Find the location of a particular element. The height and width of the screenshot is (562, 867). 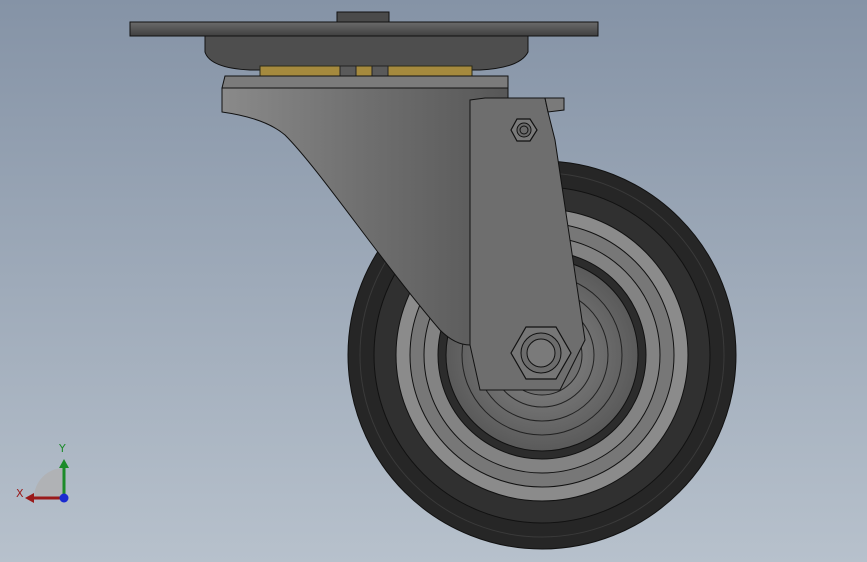

y-axis-label: Y is located at coordinates (62, 448).